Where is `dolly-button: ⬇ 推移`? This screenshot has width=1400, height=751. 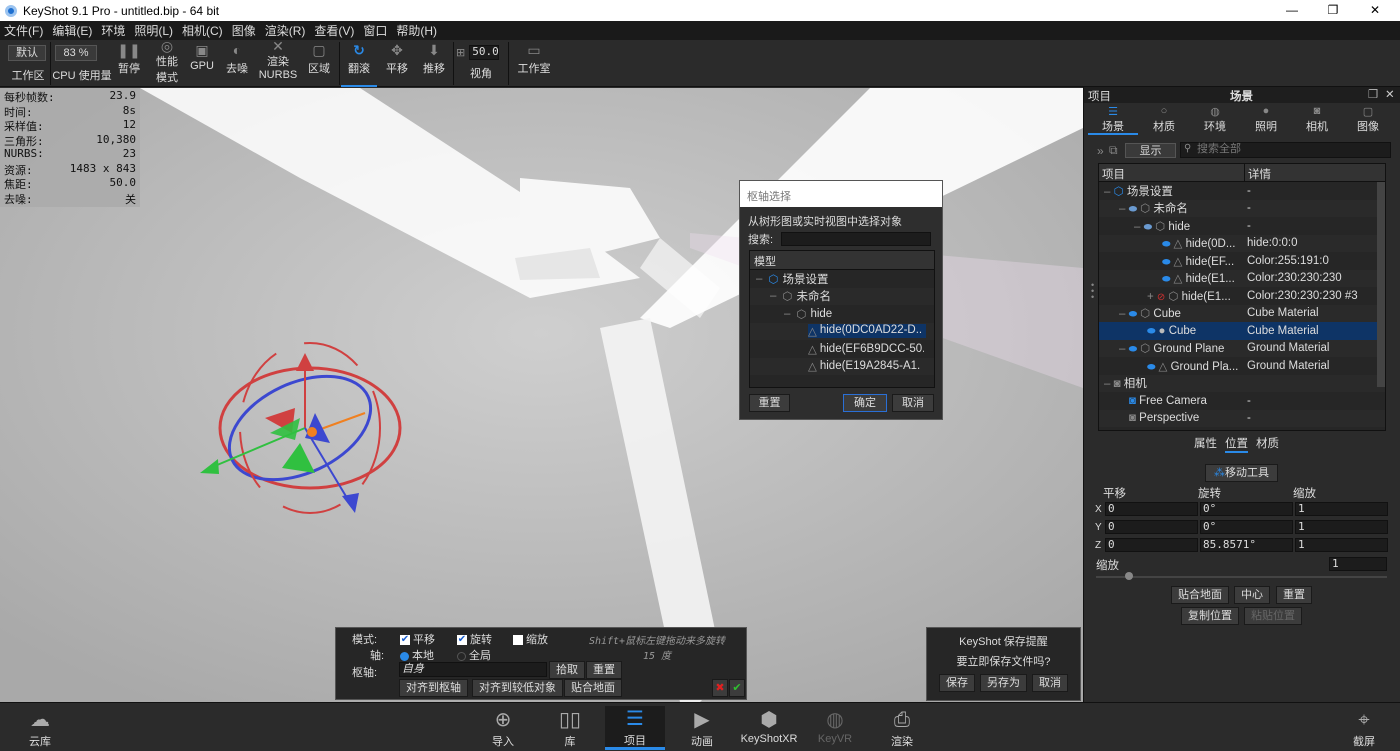
dolly-button: ⬇ 推移 is located at coordinates (434, 63).